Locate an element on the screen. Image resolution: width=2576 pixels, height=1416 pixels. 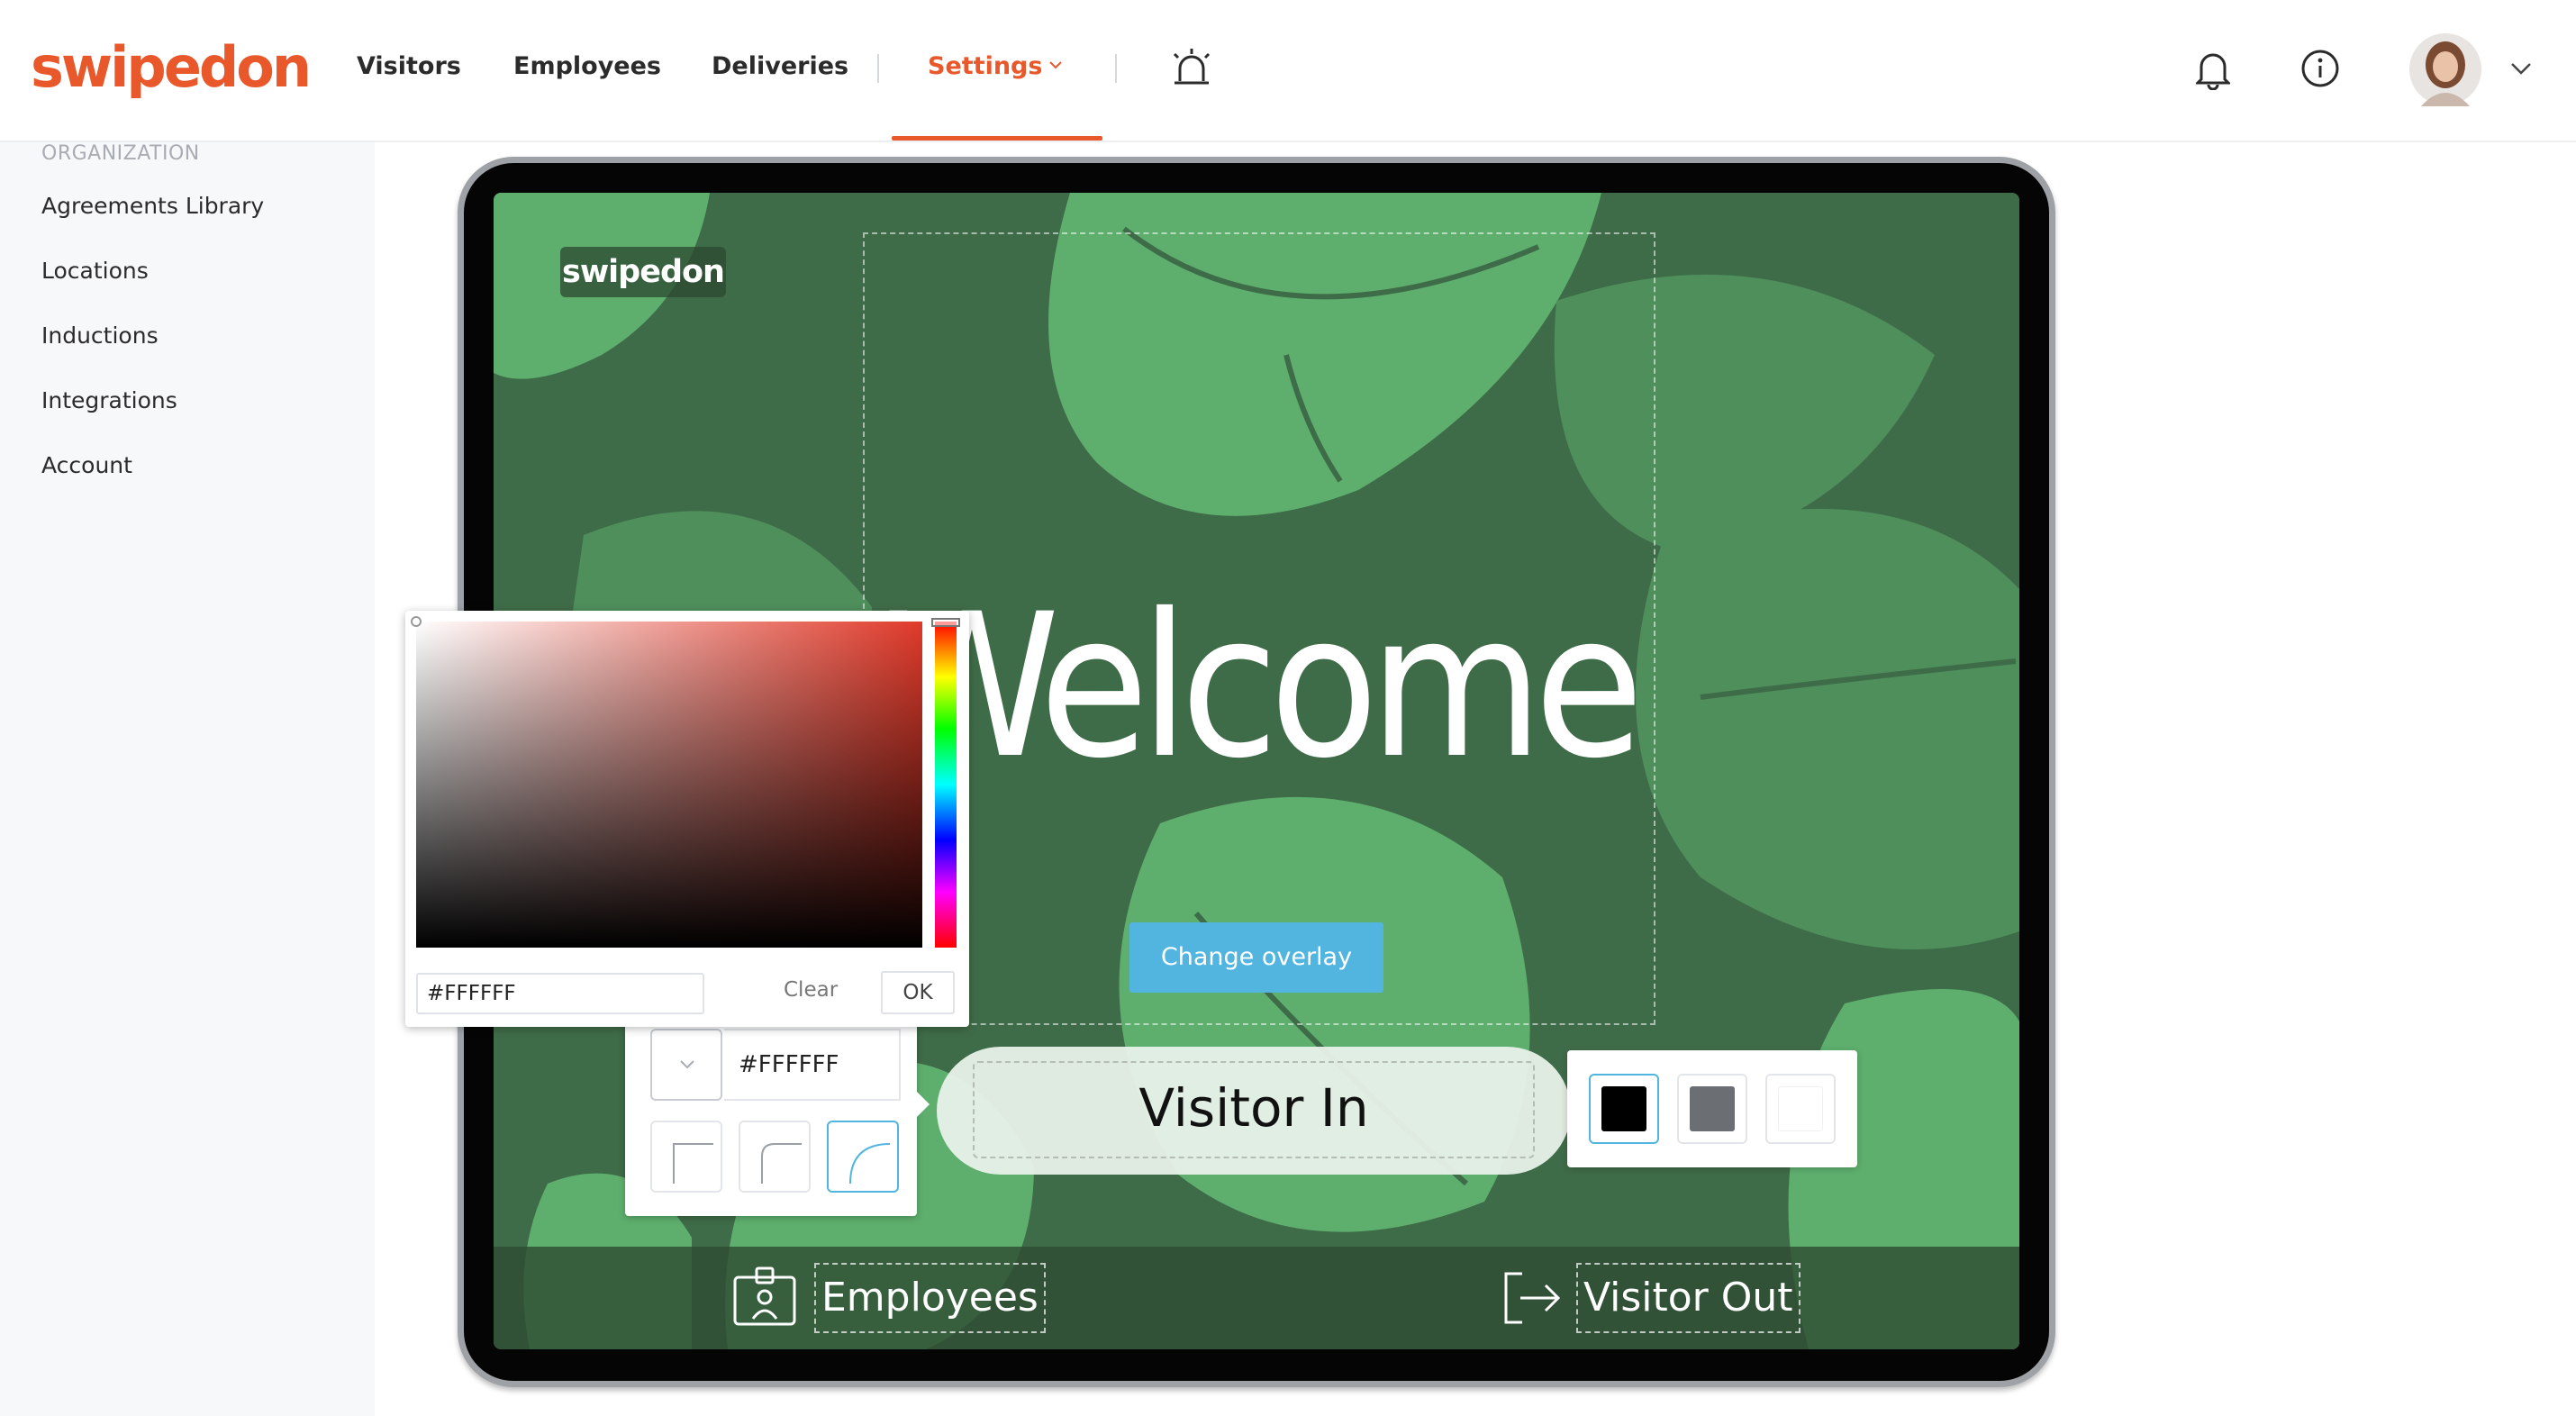
nav-employees: Employees is located at coordinates (587, 66).